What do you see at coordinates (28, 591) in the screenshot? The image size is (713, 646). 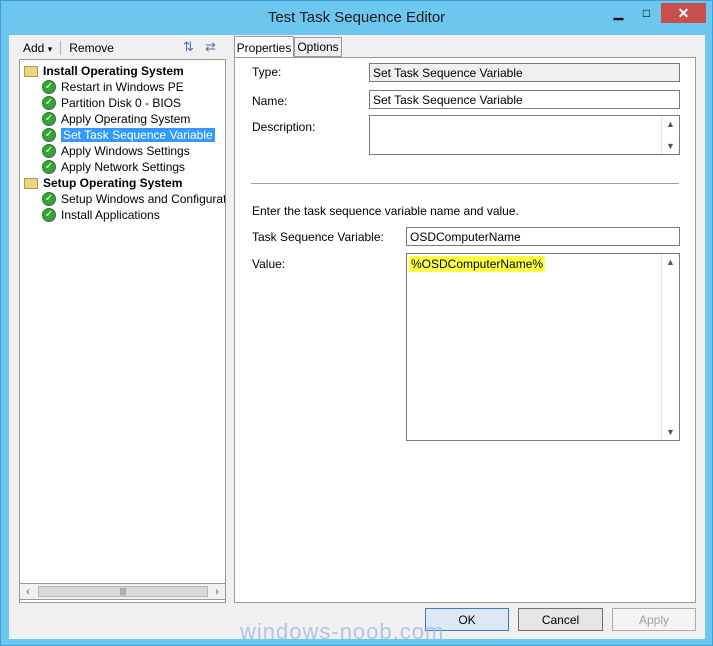 I see `scroll-left-icon: ‹` at bounding box center [28, 591].